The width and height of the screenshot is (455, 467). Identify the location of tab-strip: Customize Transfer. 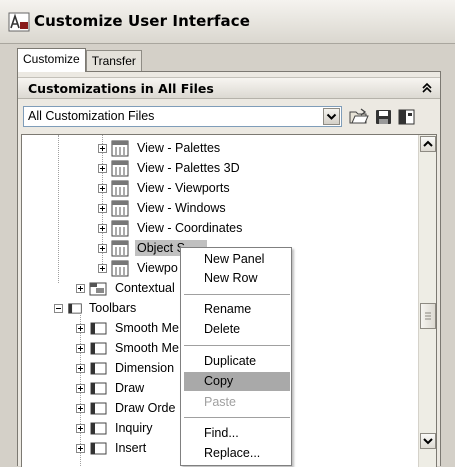
(79, 60).